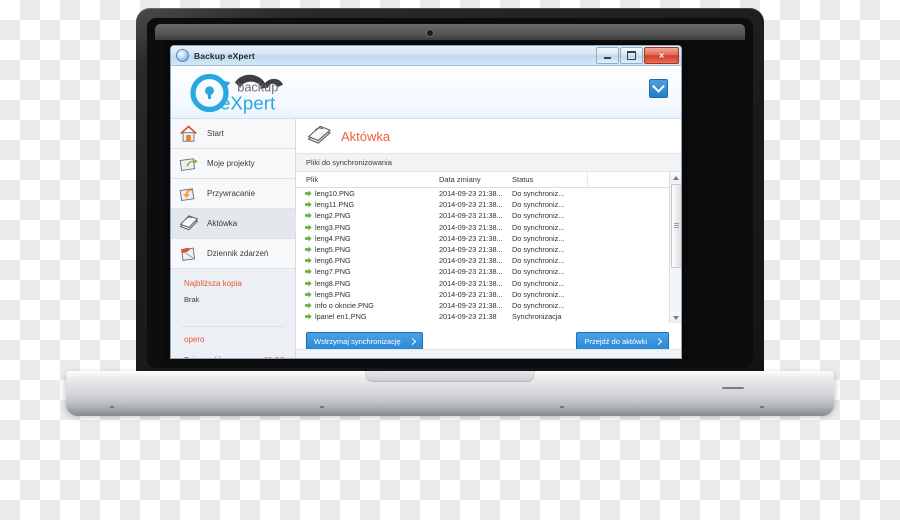 The width and height of the screenshot is (900, 520). What do you see at coordinates (192, 299) in the screenshot?
I see `next-backup-value: Brak` at bounding box center [192, 299].